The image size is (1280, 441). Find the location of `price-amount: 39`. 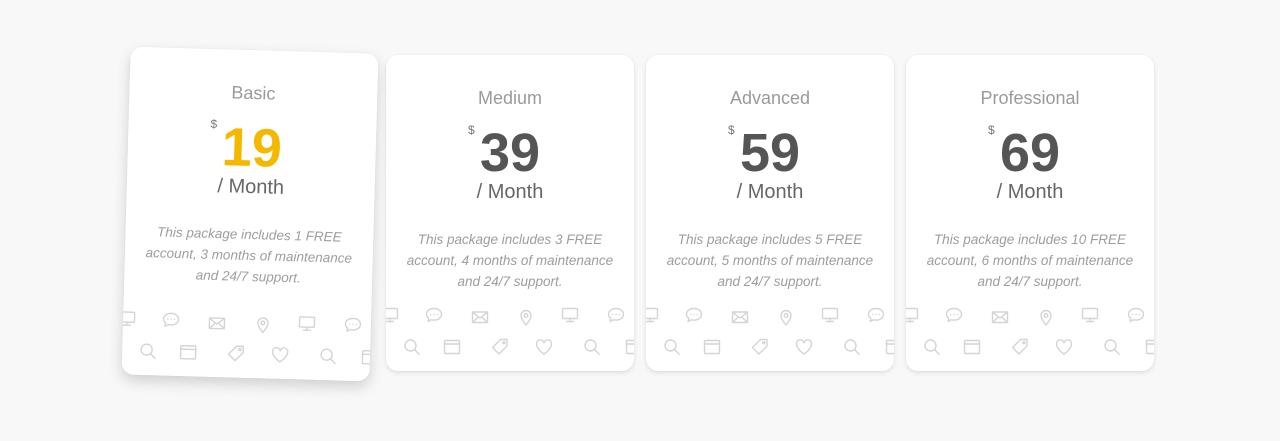

price-amount: 39 is located at coordinates (510, 153).